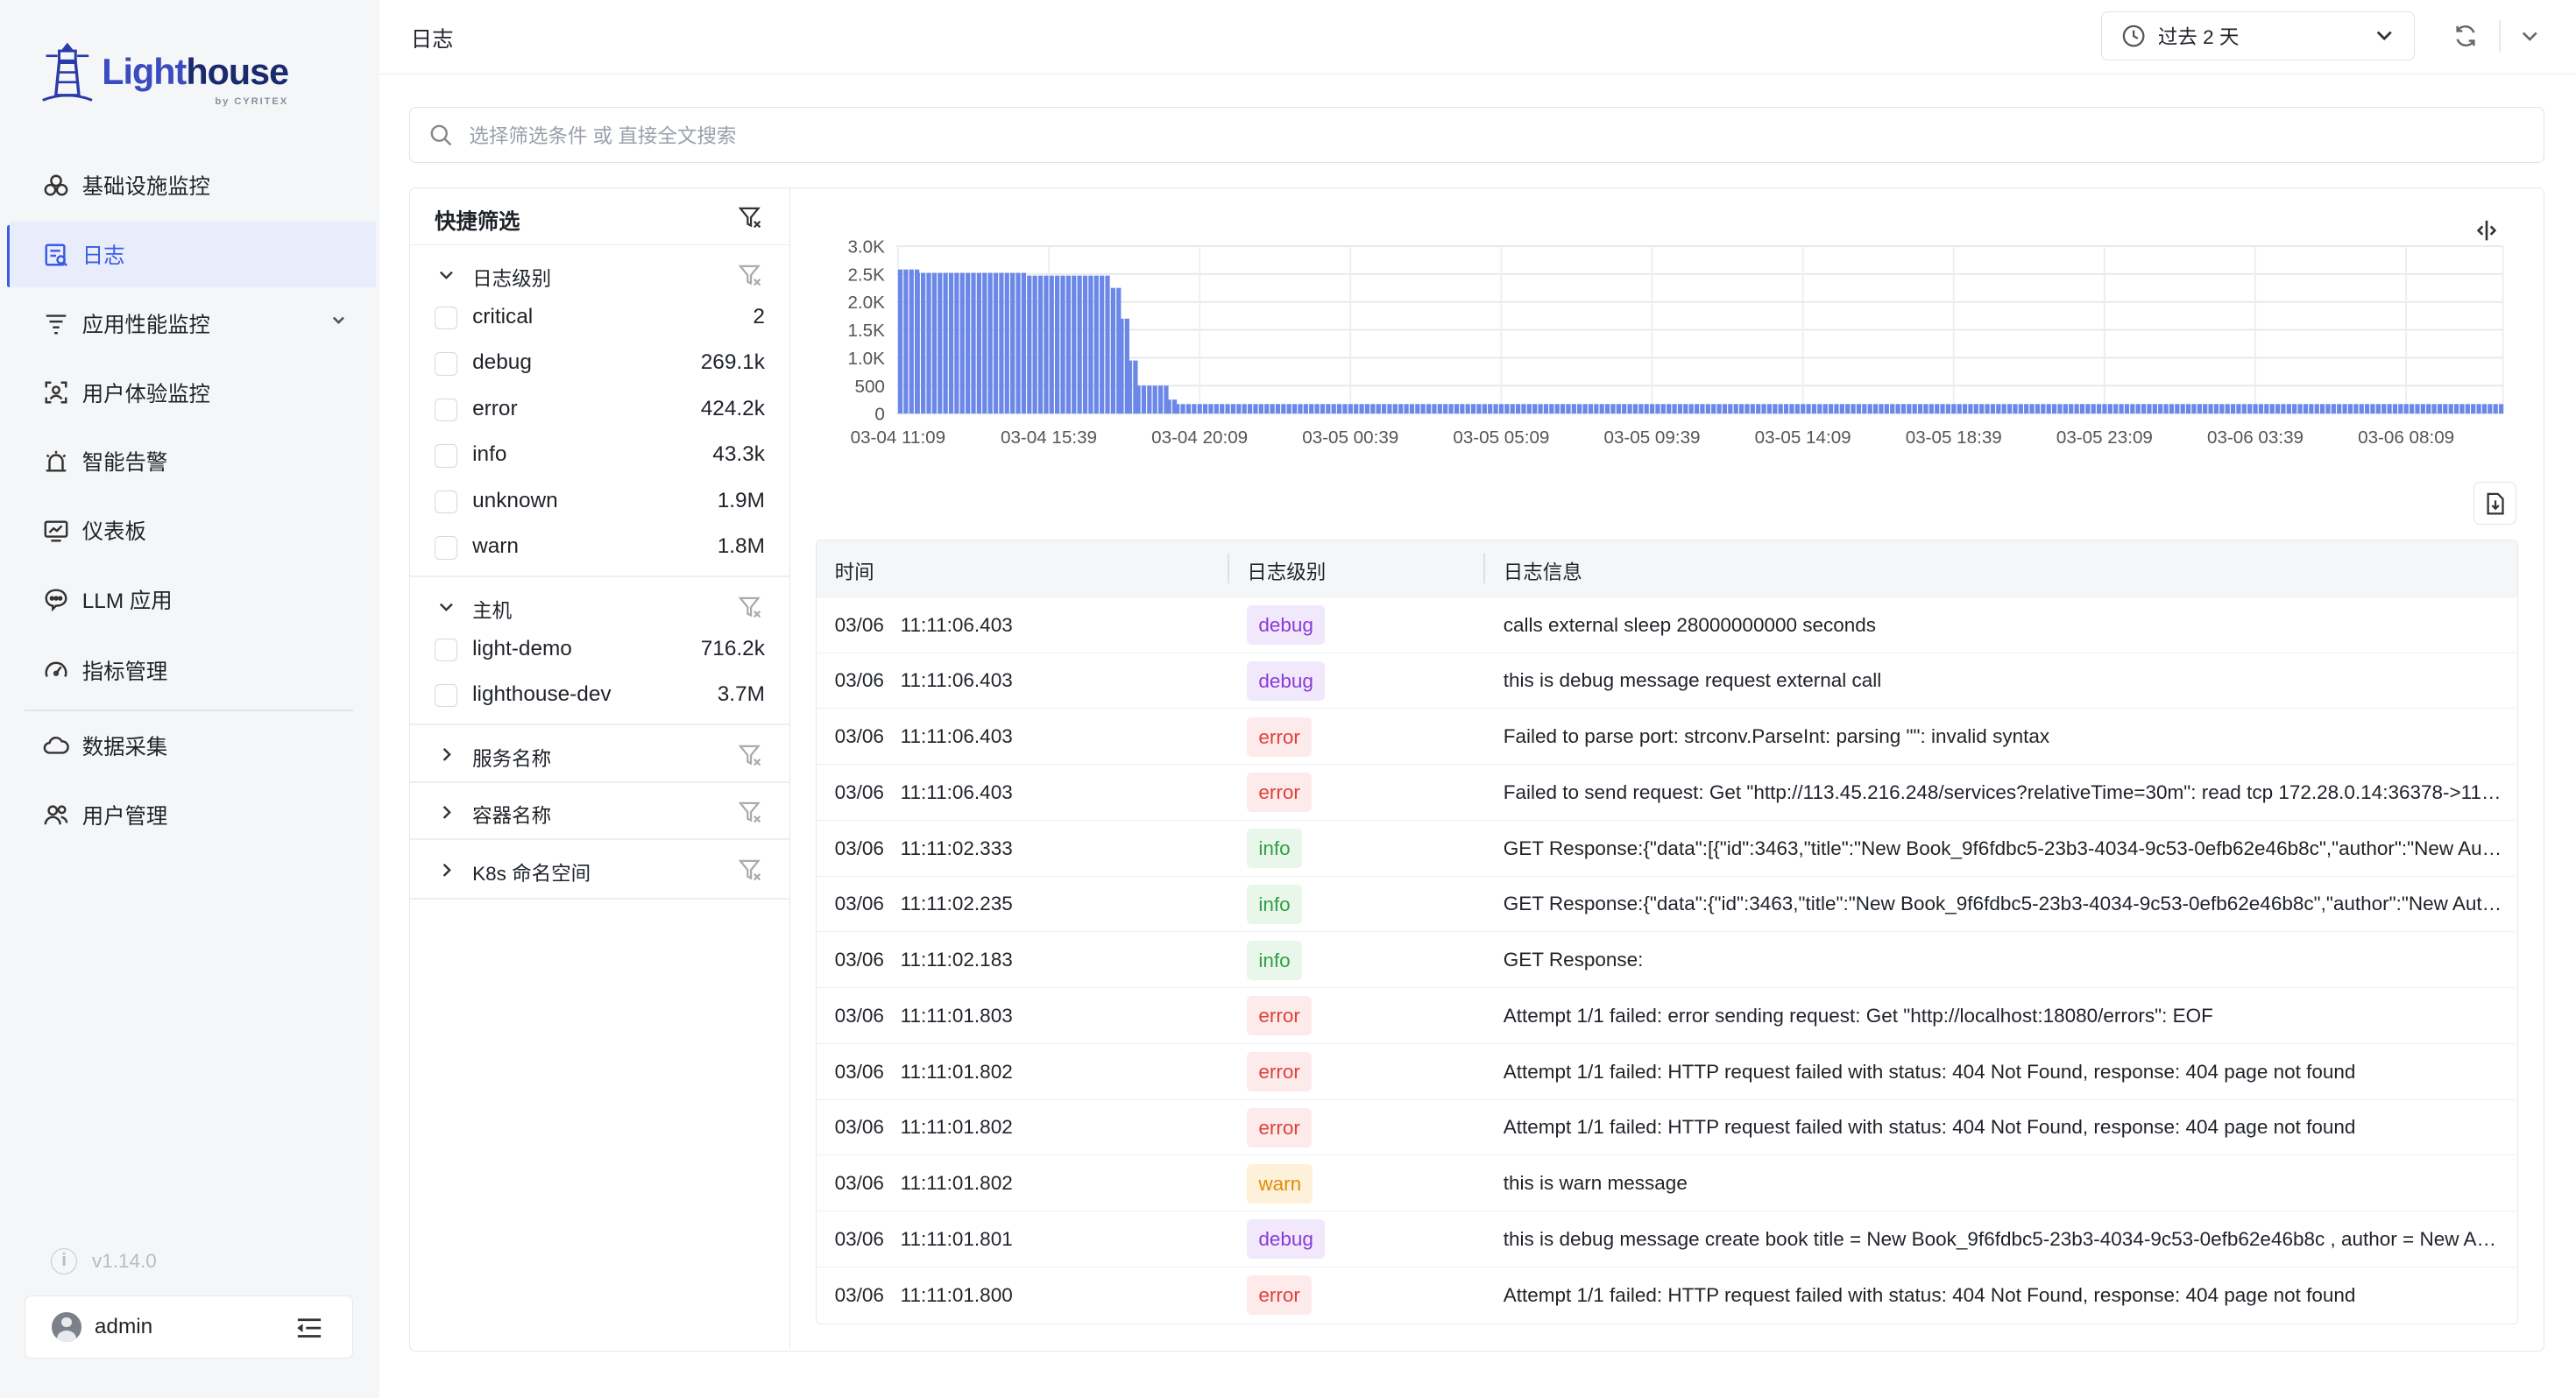 This screenshot has height=1398, width=2576. Describe the element at coordinates (599, 456) in the screenshot. I see `filter-option-info: info 43.3k` at that location.